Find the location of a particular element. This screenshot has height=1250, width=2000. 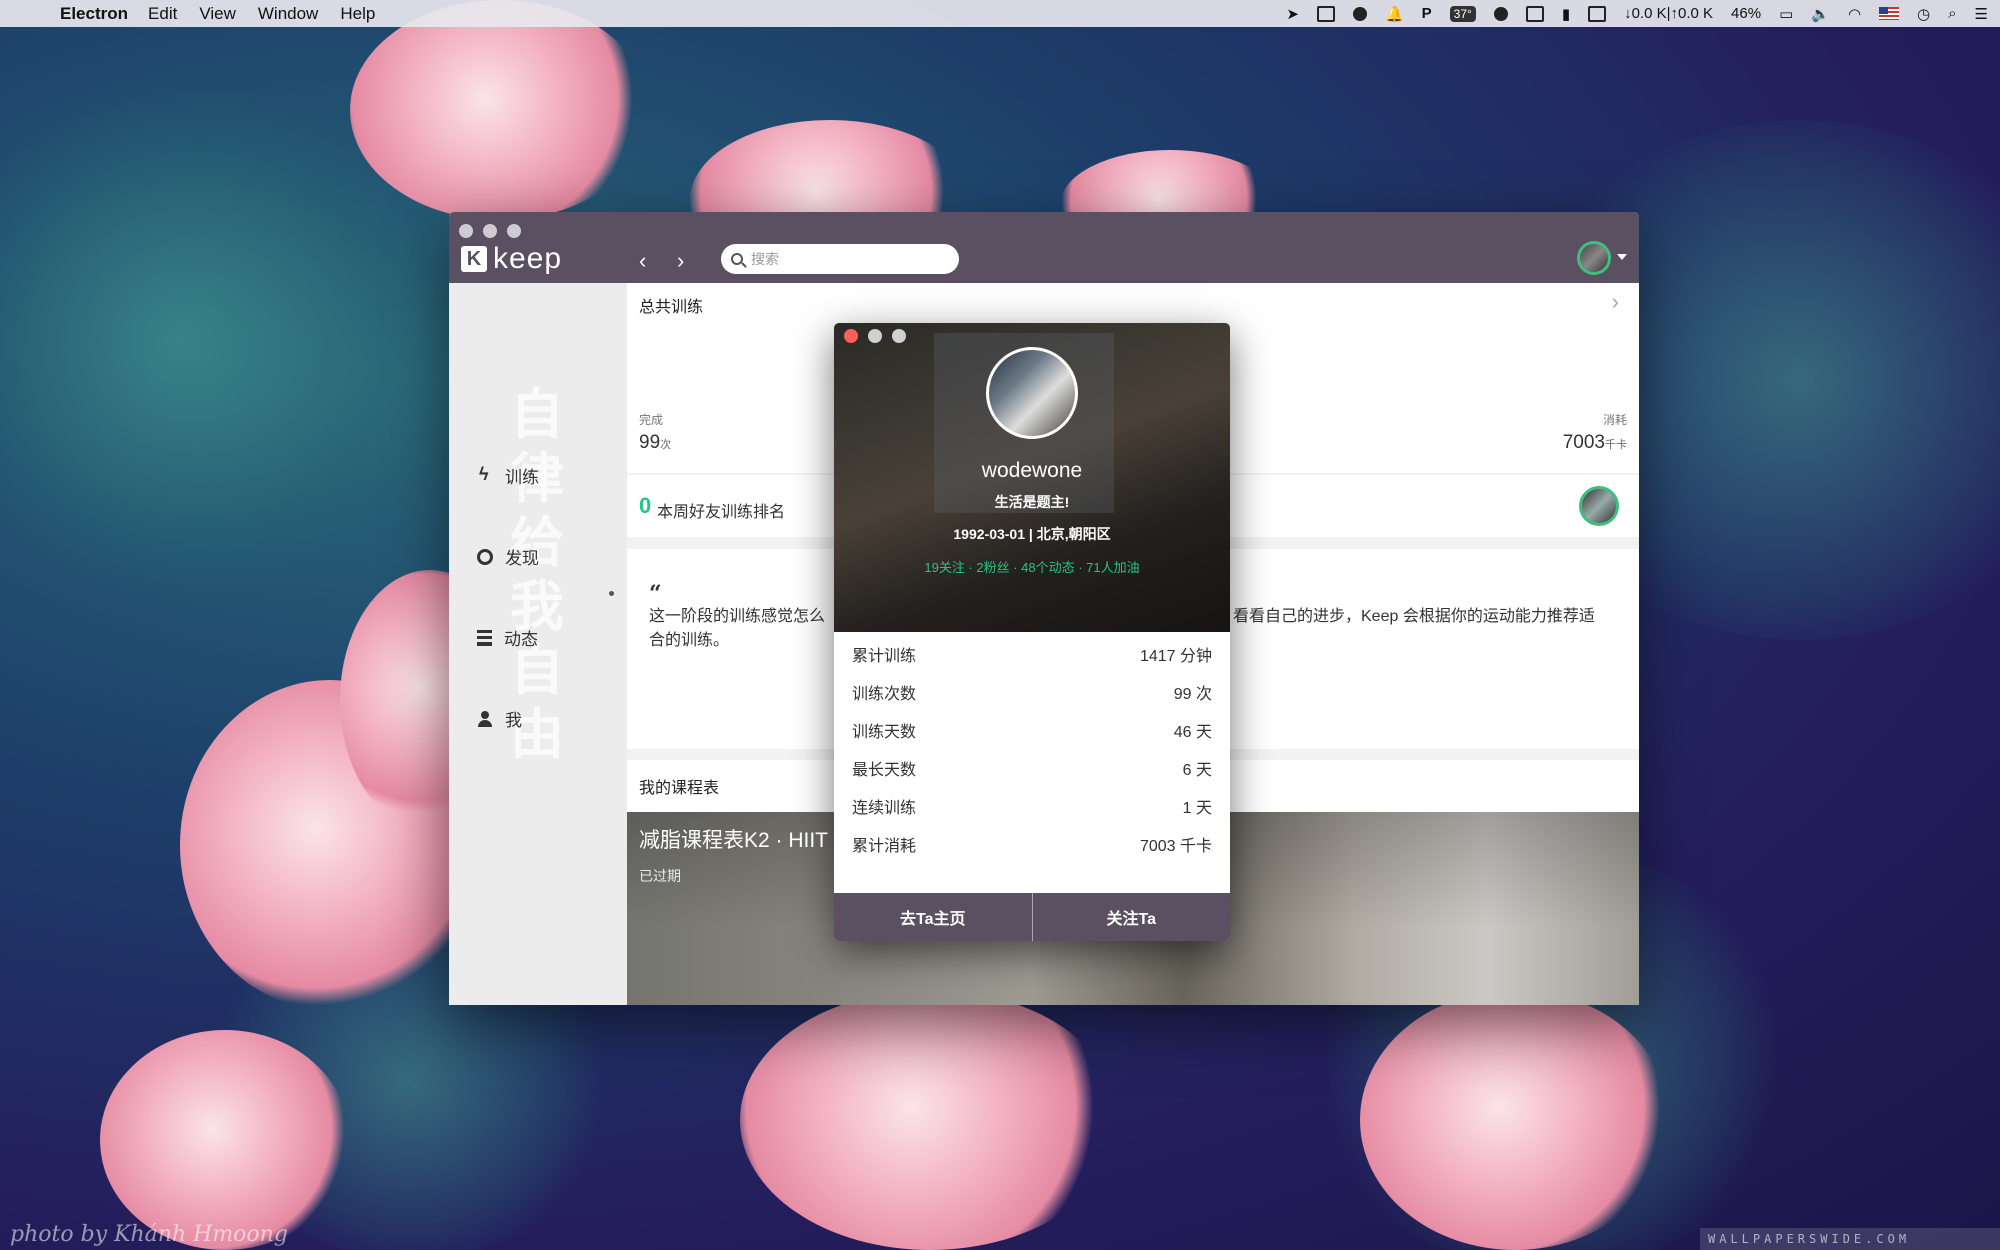

sidebar: 自律给我自由 训练 发现 动态 我 is located at coordinates (538, 644).